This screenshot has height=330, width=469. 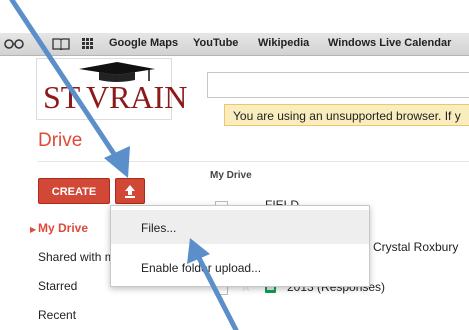 I want to click on arrow-to-upload-head, so click(x=117, y=162).